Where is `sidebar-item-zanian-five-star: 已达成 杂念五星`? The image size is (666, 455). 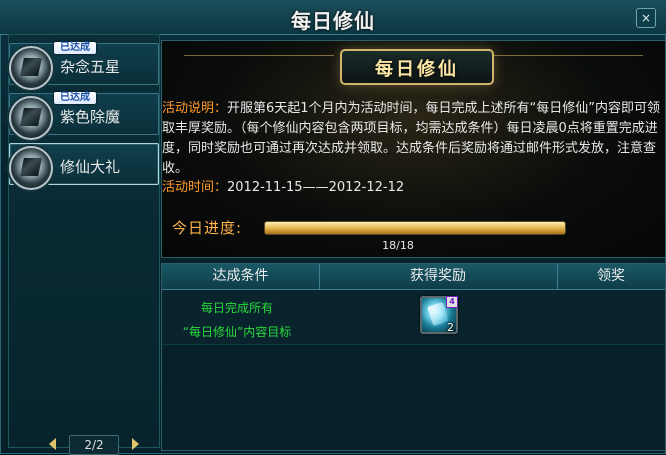
sidebar-item-zanian-five-star: 已达成 杂念五星 is located at coordinates (84, 66).